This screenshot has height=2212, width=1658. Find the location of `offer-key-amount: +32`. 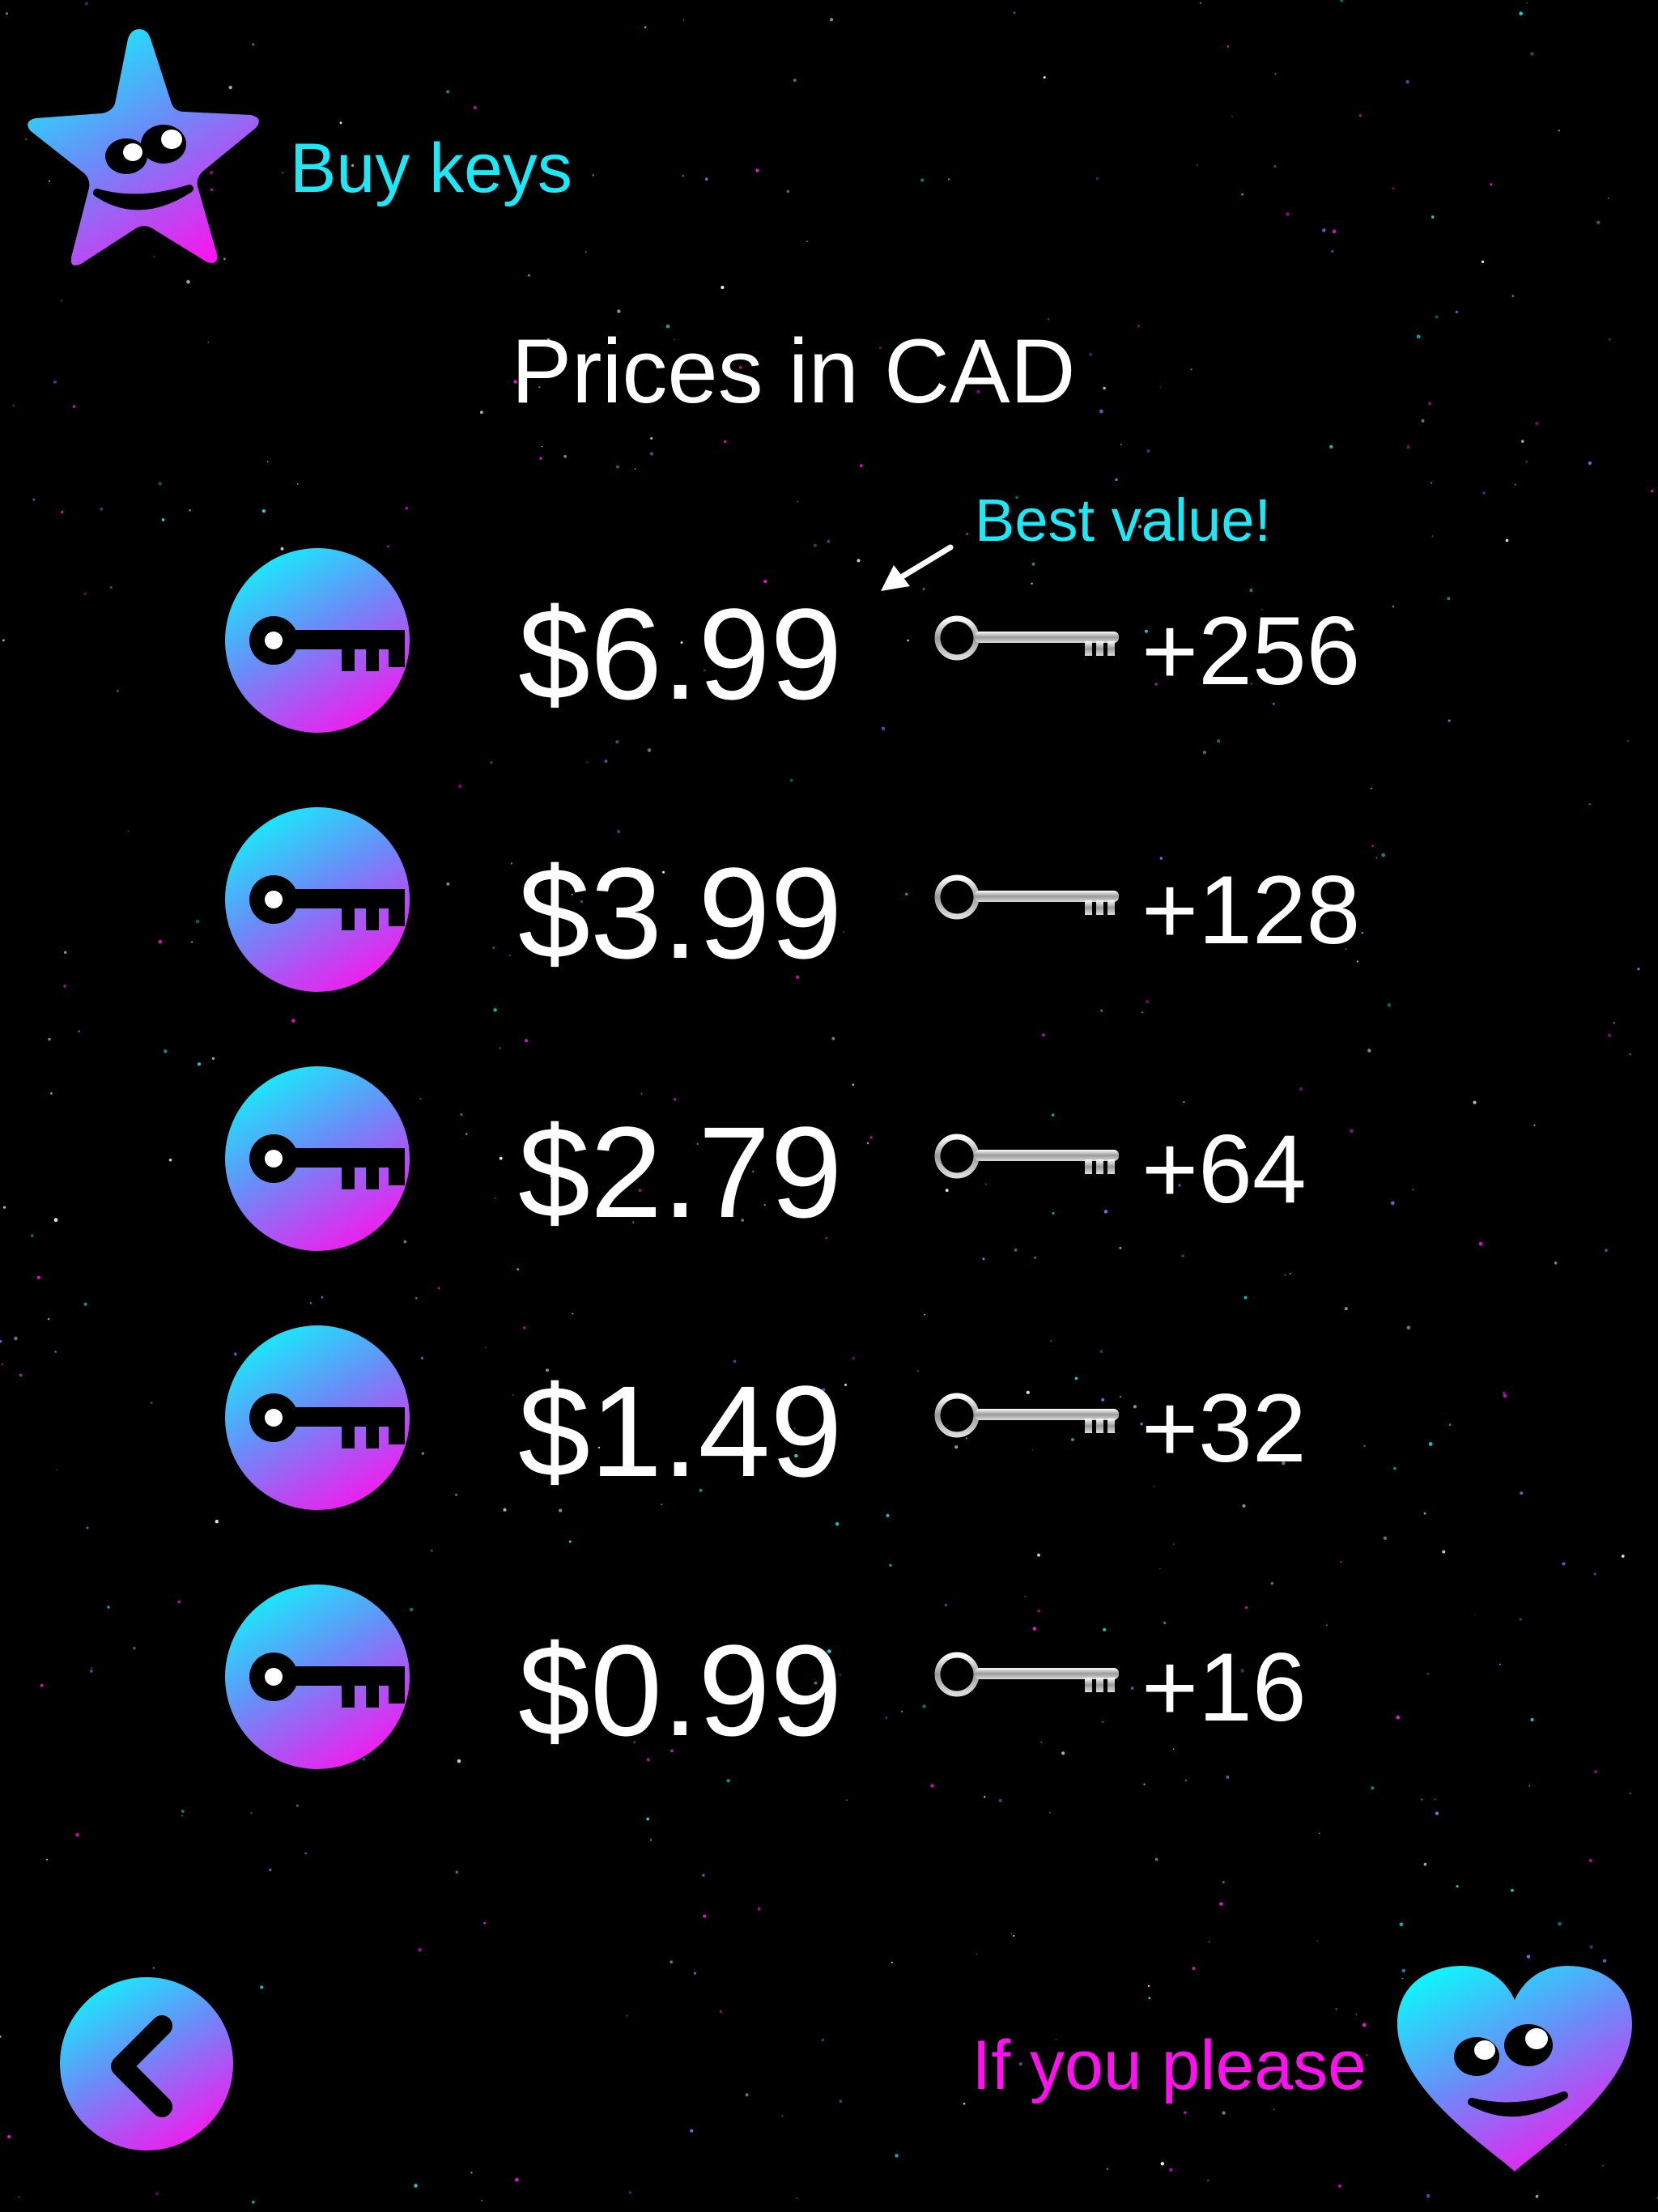

offer-key-amount: +32 is located at coordinates (1224, 1428).